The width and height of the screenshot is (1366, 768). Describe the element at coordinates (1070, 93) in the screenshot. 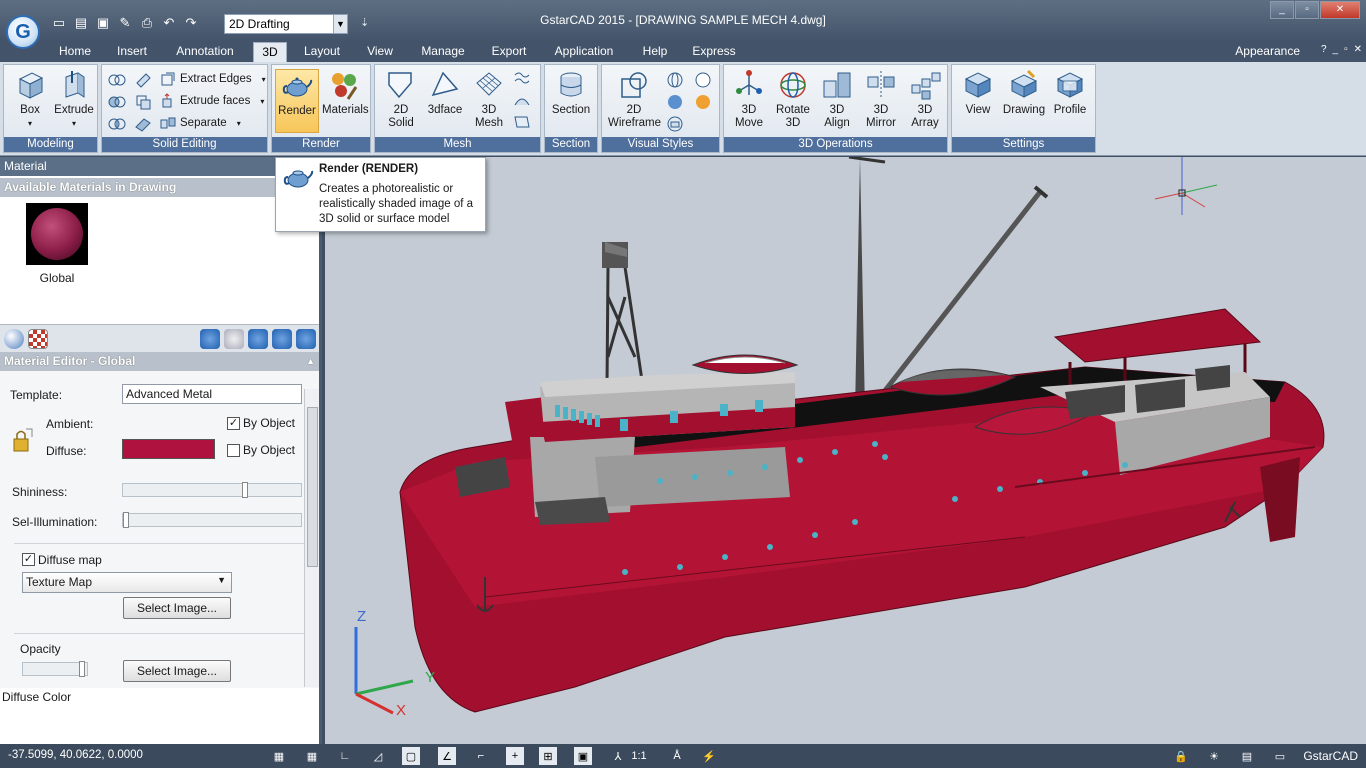

I see `profile-button: Profile` at that location.